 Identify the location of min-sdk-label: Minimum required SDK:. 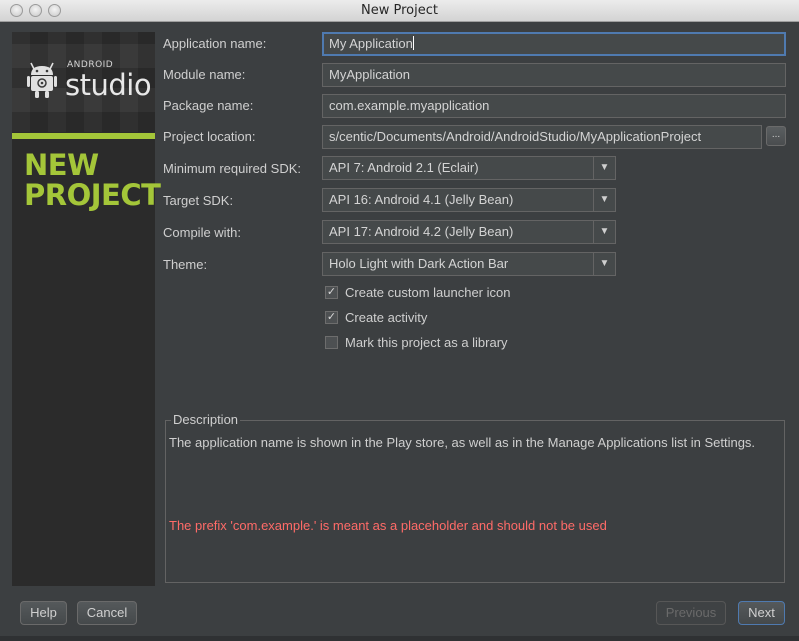
(232, 168).